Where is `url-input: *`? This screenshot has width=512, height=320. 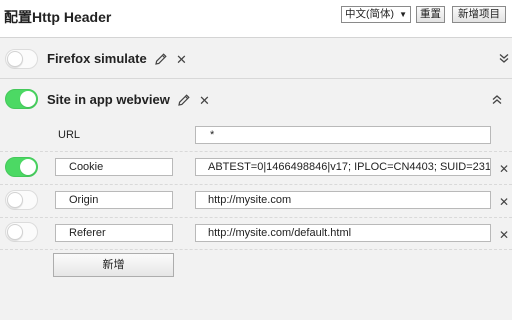
url-input: * is located at coordinates (343, 135).